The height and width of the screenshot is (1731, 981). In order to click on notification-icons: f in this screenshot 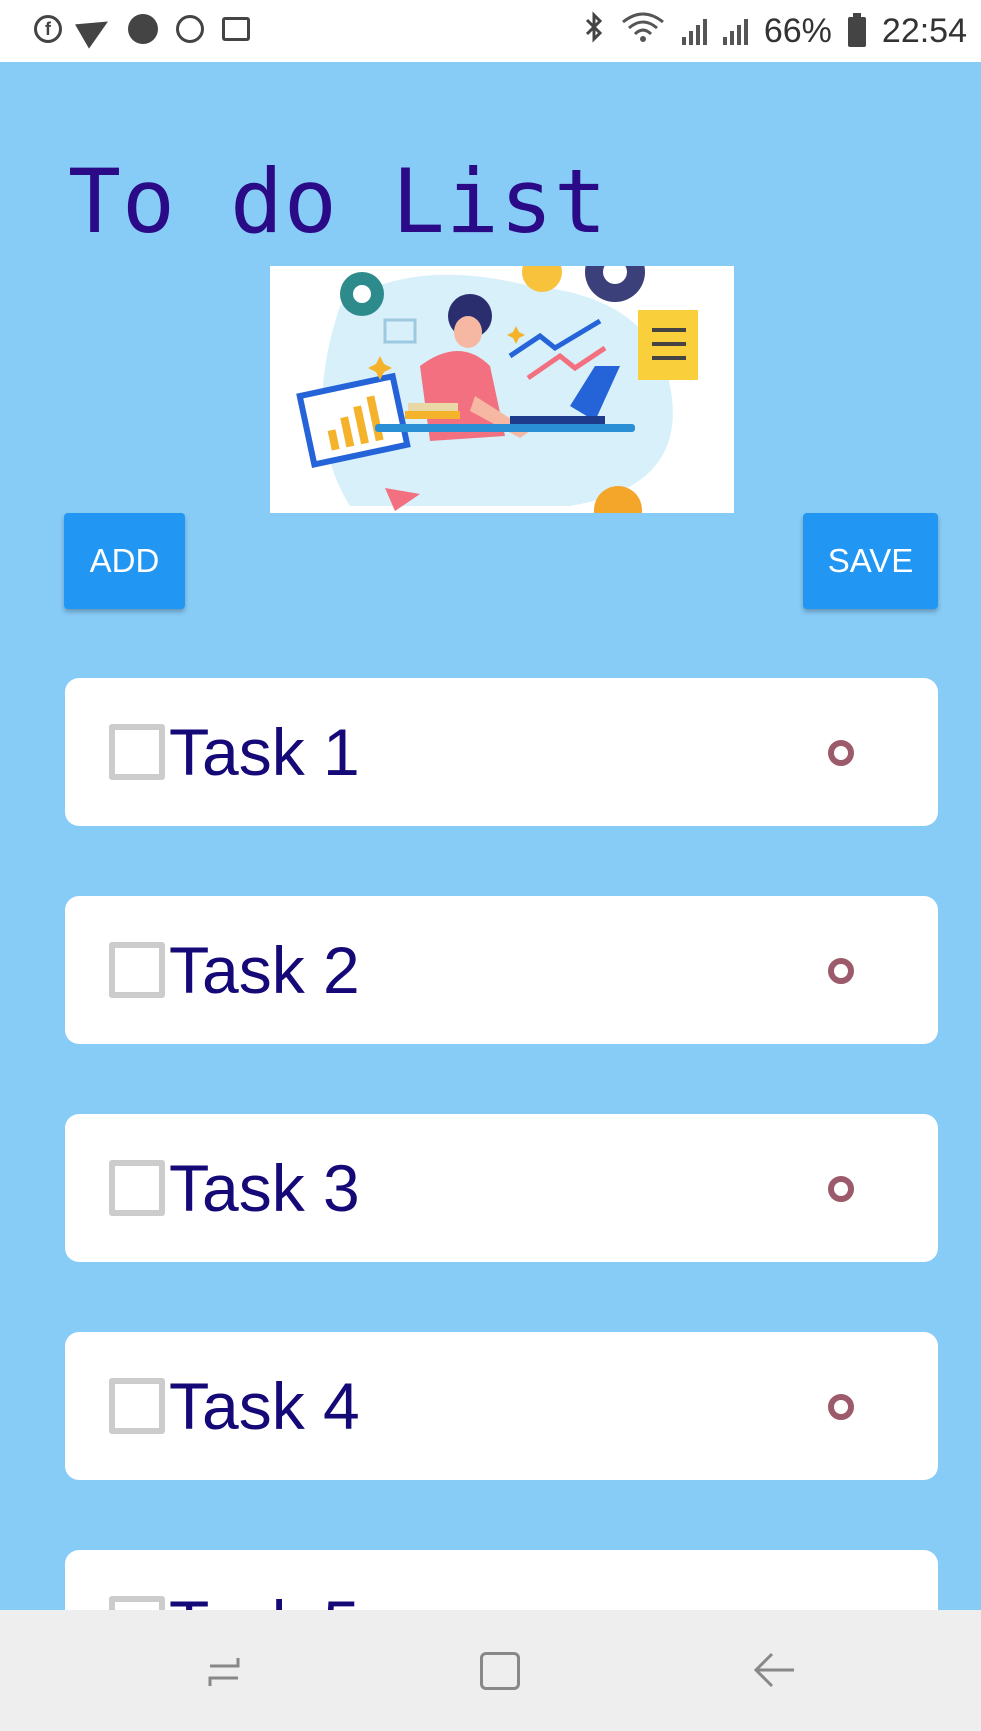, I will do `click(142, 29)`.